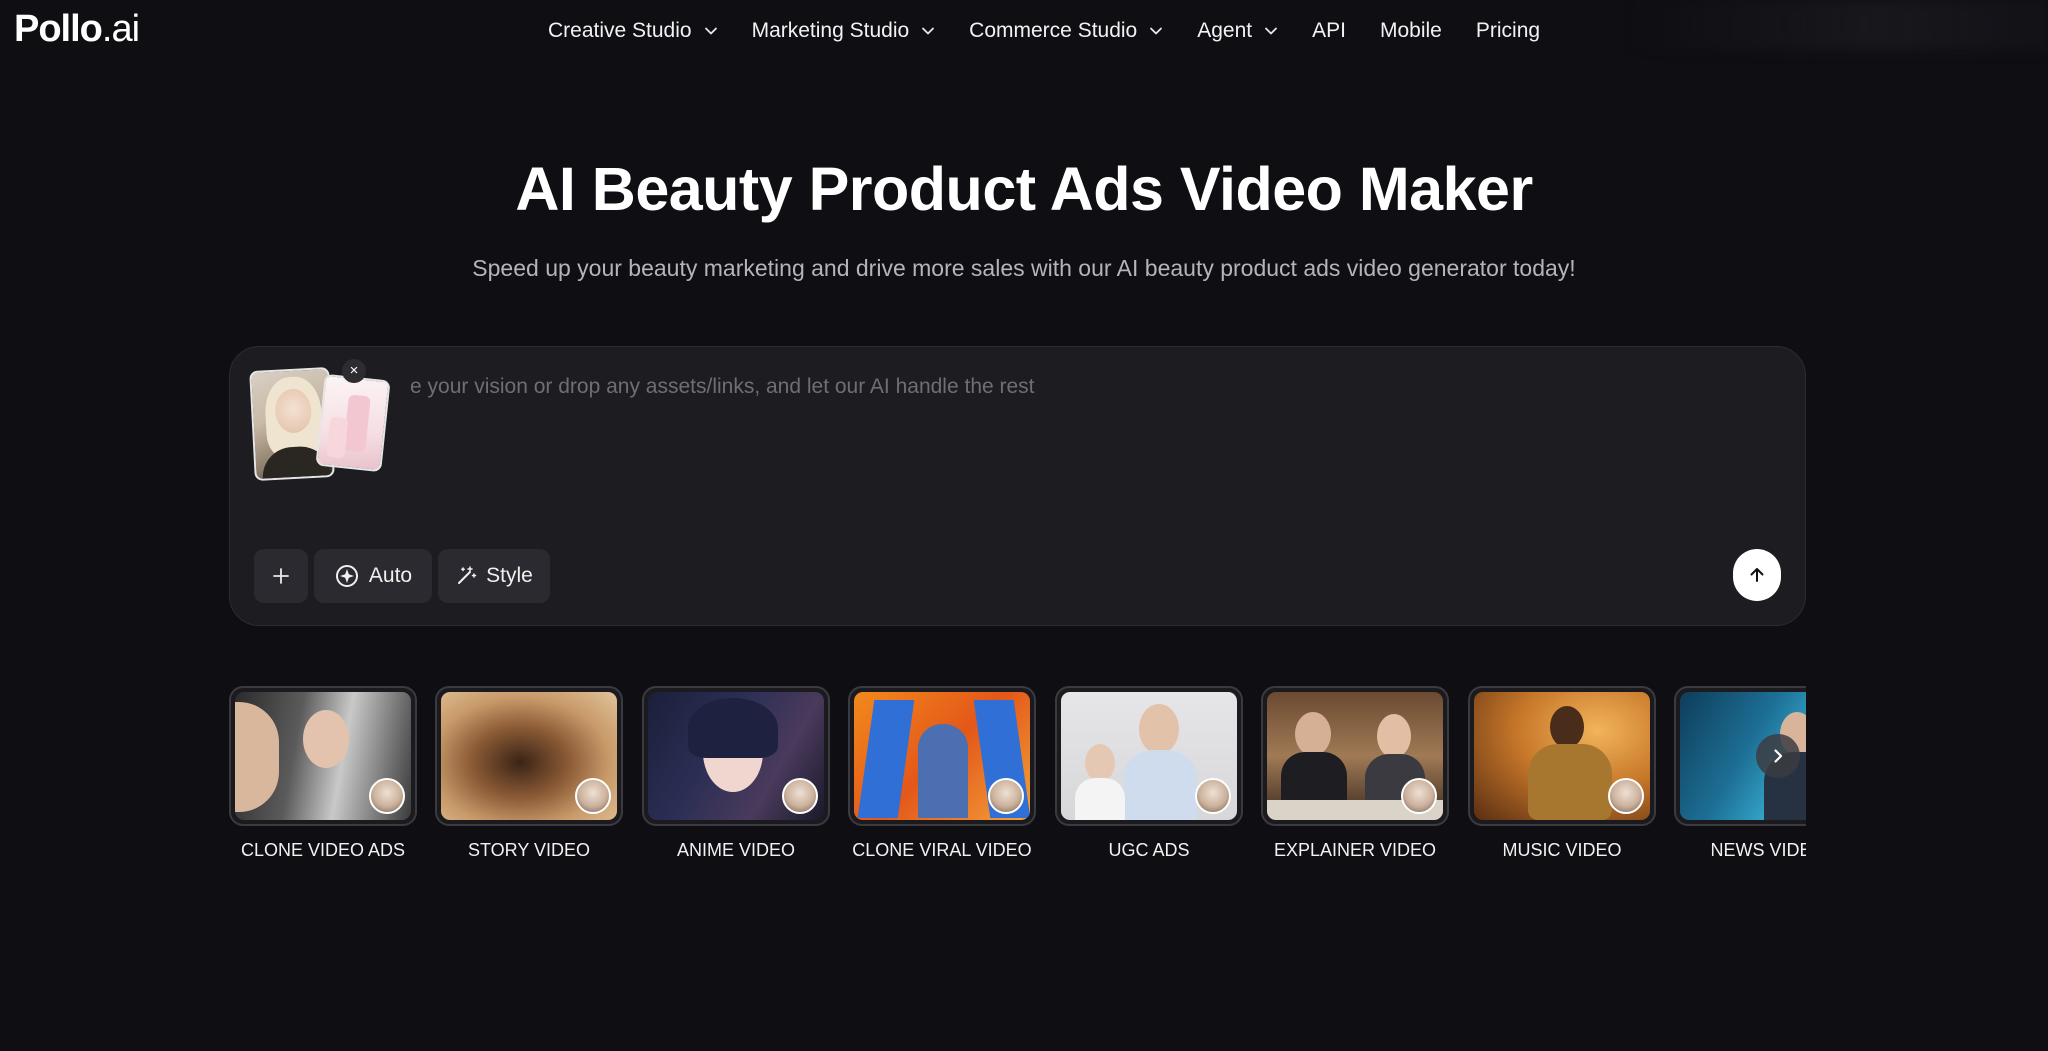 This screenshot has width=2048, height=1051. What do you see at coordinates (620, 30) in the screenshot?
I see `nav-label: Creative Studio` at bounding box center [620, 30].